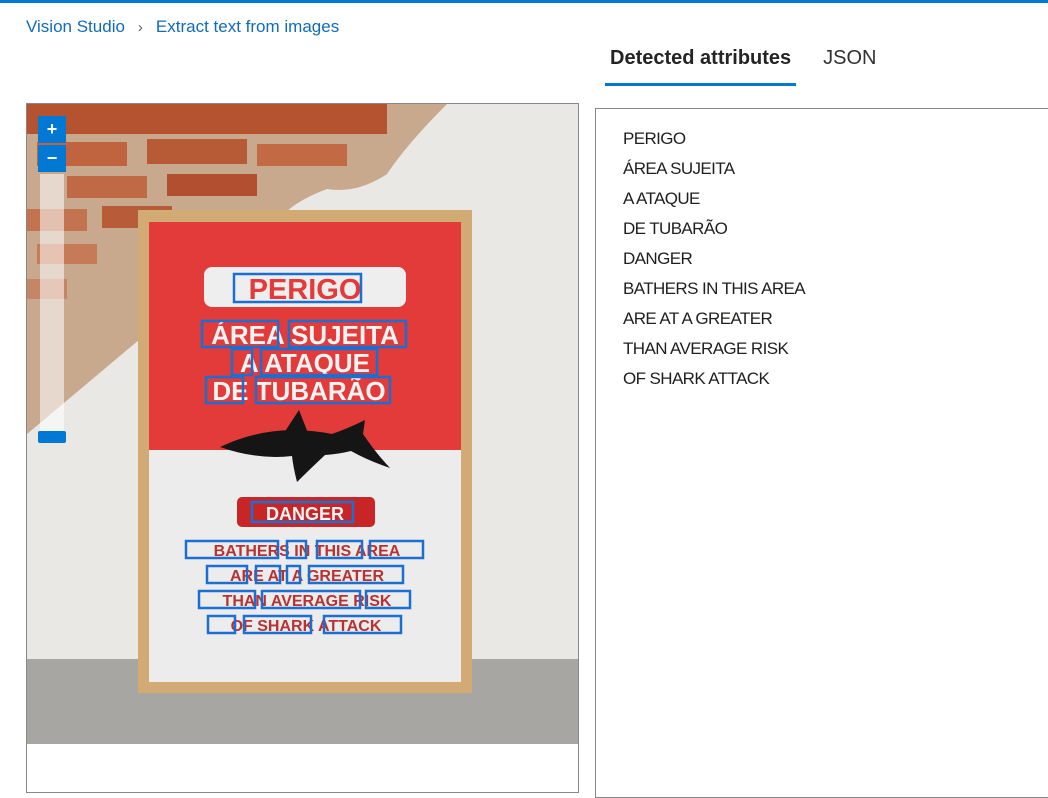 This screenshot has width=1048, height=798. Describe the element at coordinates (140, 27) in the screenshot. I see `chevron-right-icon: ›` at that location.